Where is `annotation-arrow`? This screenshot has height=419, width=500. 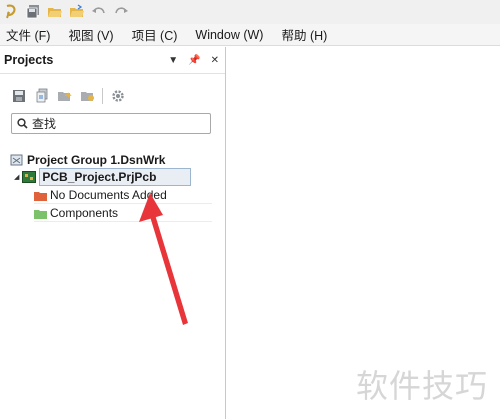 annotation-arrow is located at coordinates (163, 259).